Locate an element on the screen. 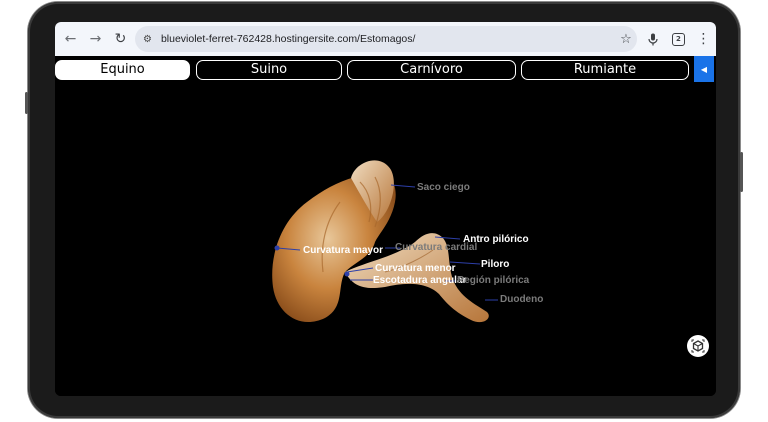  back-arrow-icon: ← is located at coordinates (70, 39).